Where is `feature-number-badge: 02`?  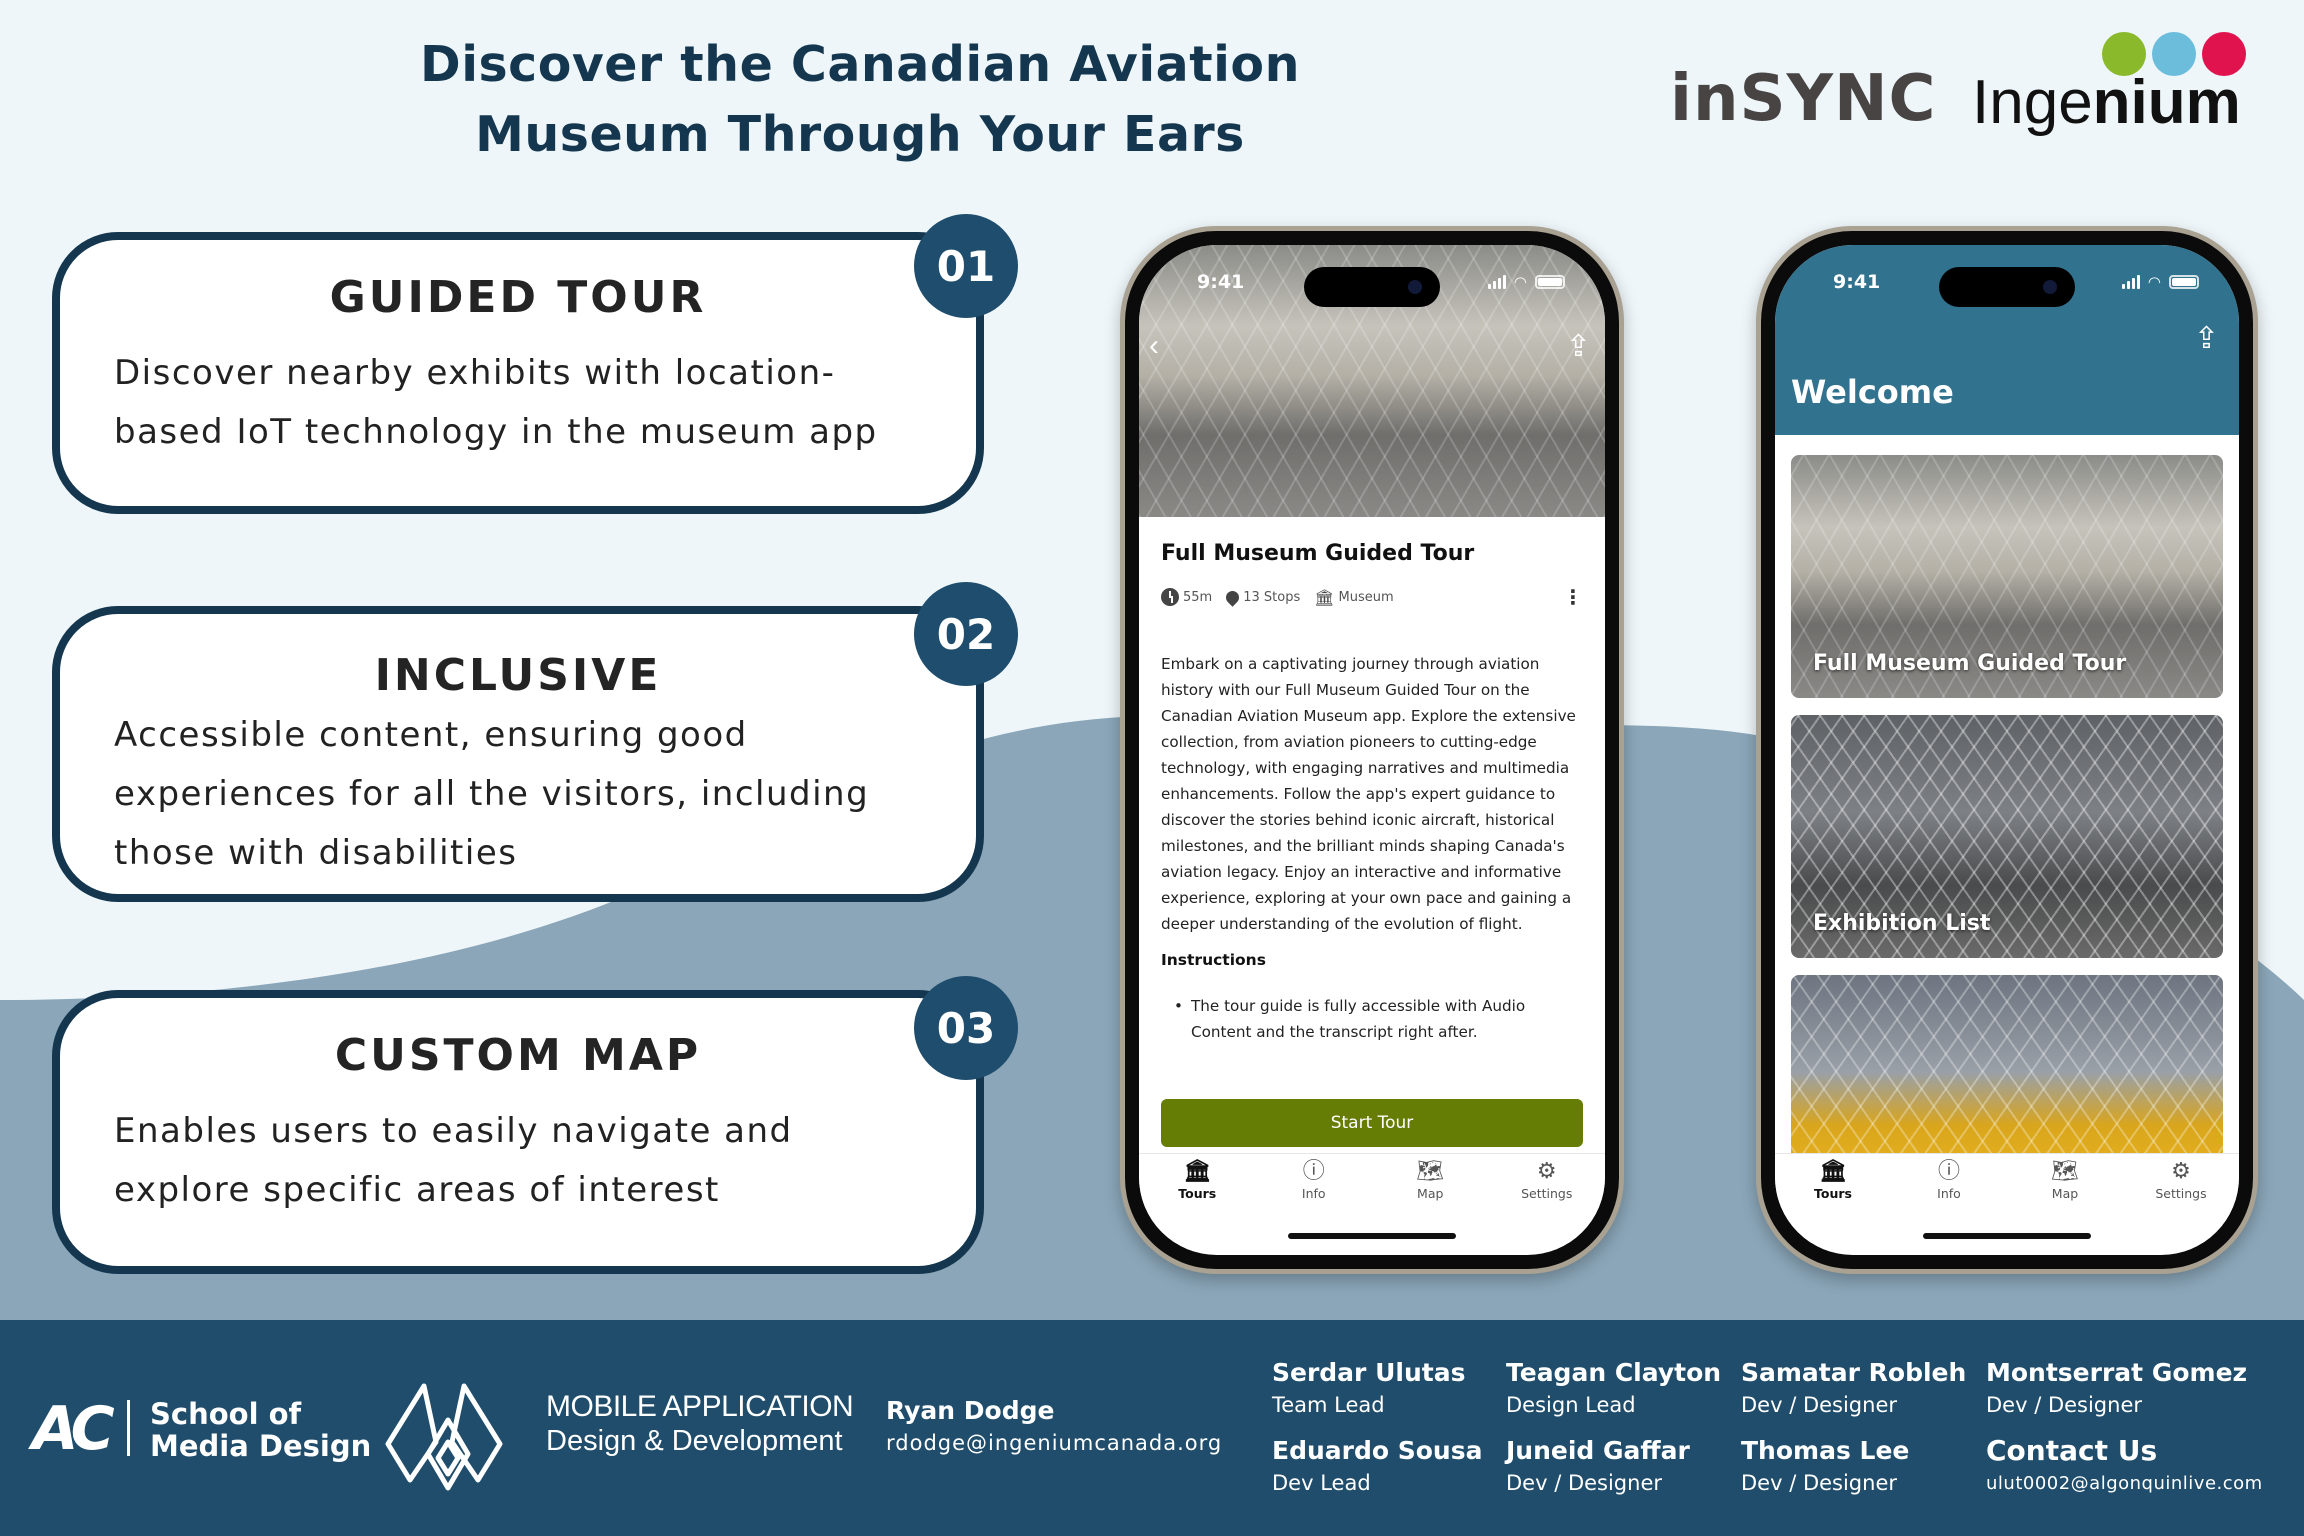
feature-number-badge: 02 is located at coordinates (966, 634).